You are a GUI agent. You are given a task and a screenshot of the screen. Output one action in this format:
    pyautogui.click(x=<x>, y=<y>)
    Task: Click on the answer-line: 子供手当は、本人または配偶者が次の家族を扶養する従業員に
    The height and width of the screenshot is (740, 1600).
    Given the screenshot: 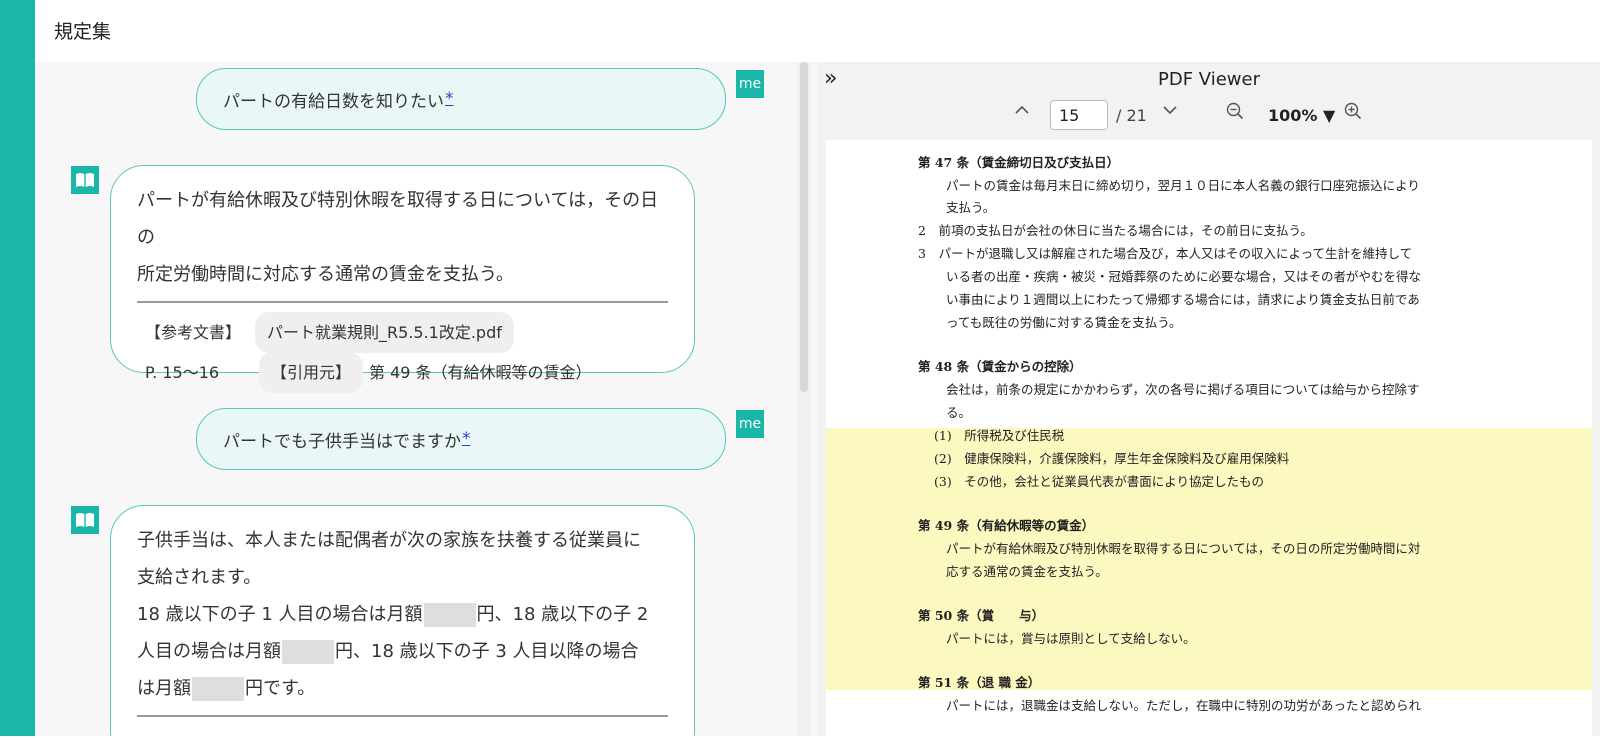 What is the action you would take?
    pyautogui.click(x=389, y=540)
    